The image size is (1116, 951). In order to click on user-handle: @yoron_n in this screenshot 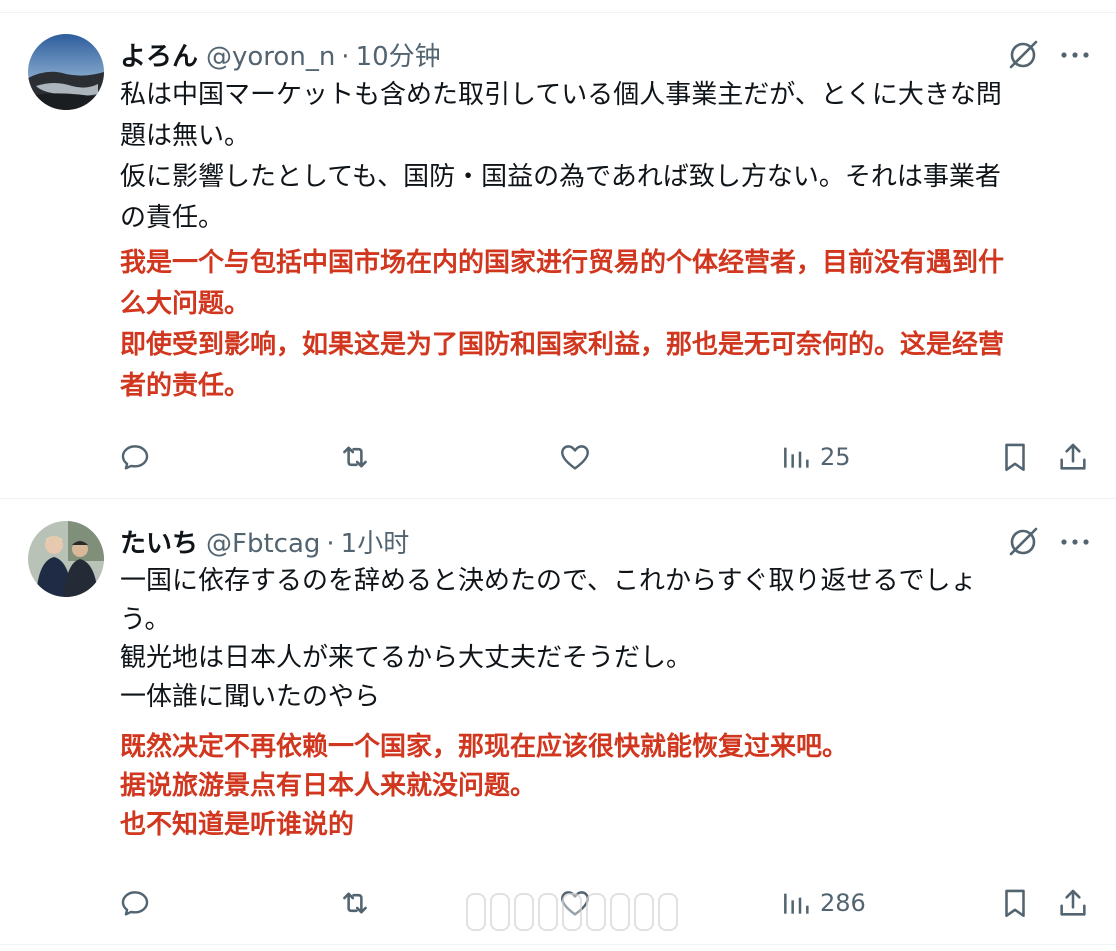, I will do `click(270, 57)`.